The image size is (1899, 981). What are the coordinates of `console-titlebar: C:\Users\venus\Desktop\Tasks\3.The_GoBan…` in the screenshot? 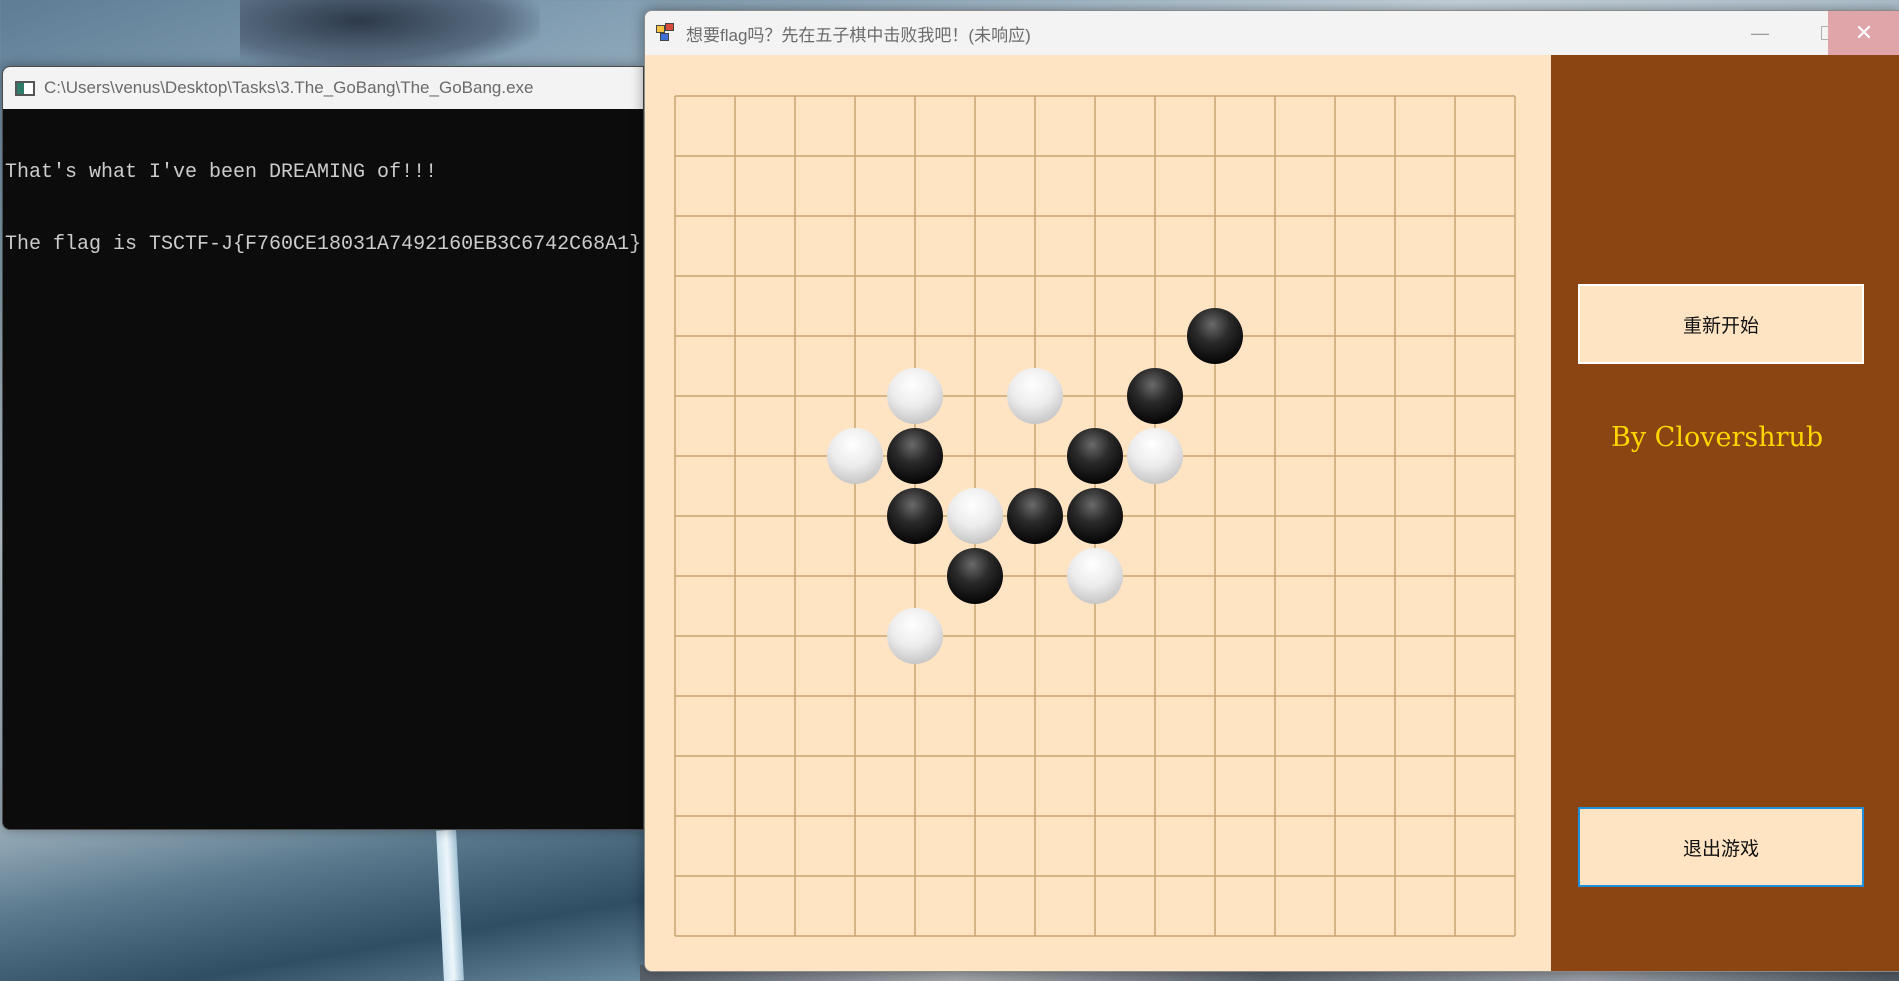 It's located at (323, 88).